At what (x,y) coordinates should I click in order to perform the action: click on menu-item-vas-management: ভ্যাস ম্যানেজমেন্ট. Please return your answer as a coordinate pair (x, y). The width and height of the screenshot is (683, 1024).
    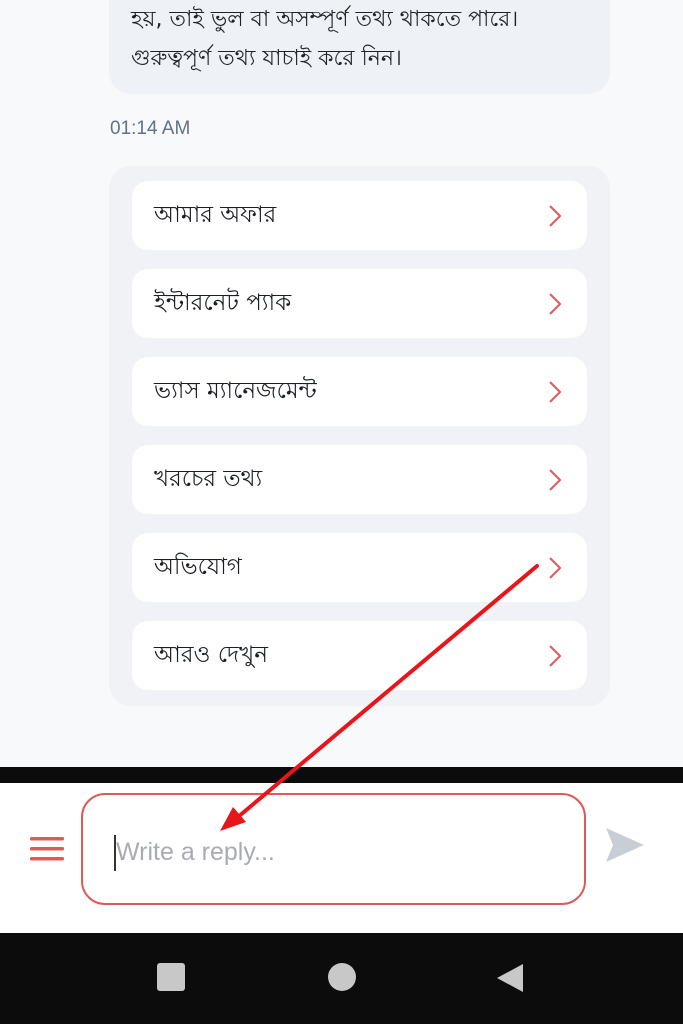
    Looking at the image, I should click on (359, 391).